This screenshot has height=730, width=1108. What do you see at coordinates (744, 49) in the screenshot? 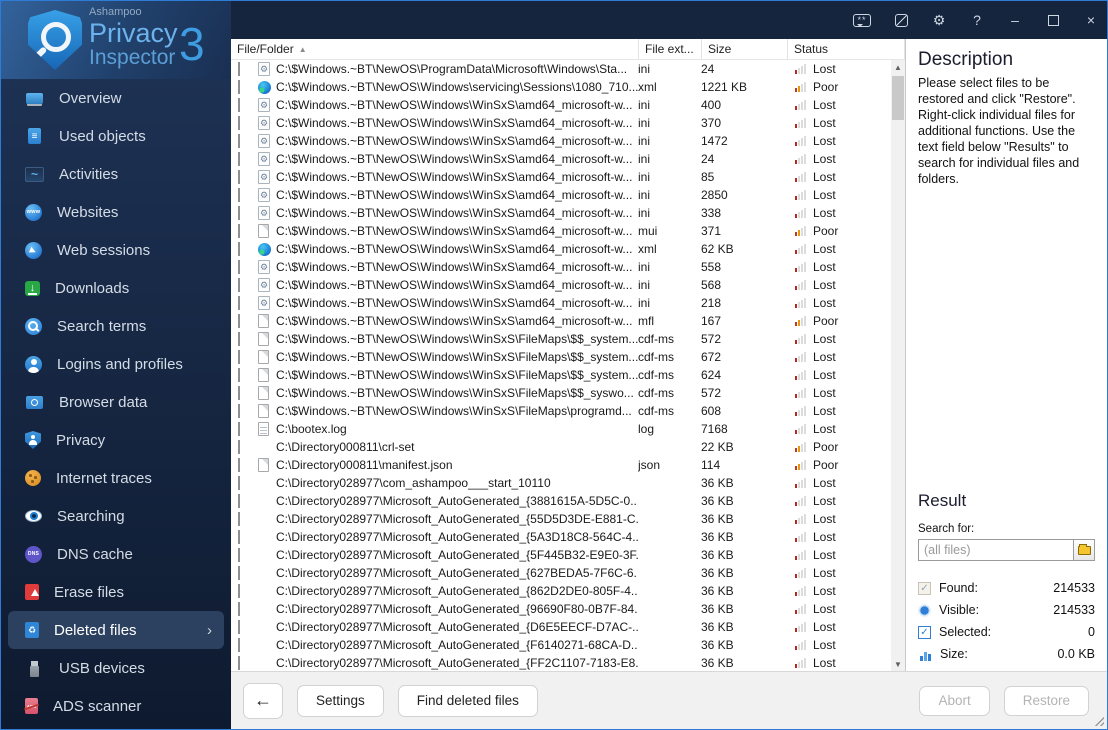
I see `column-header-size: Size` at bounding box center [744, 49].